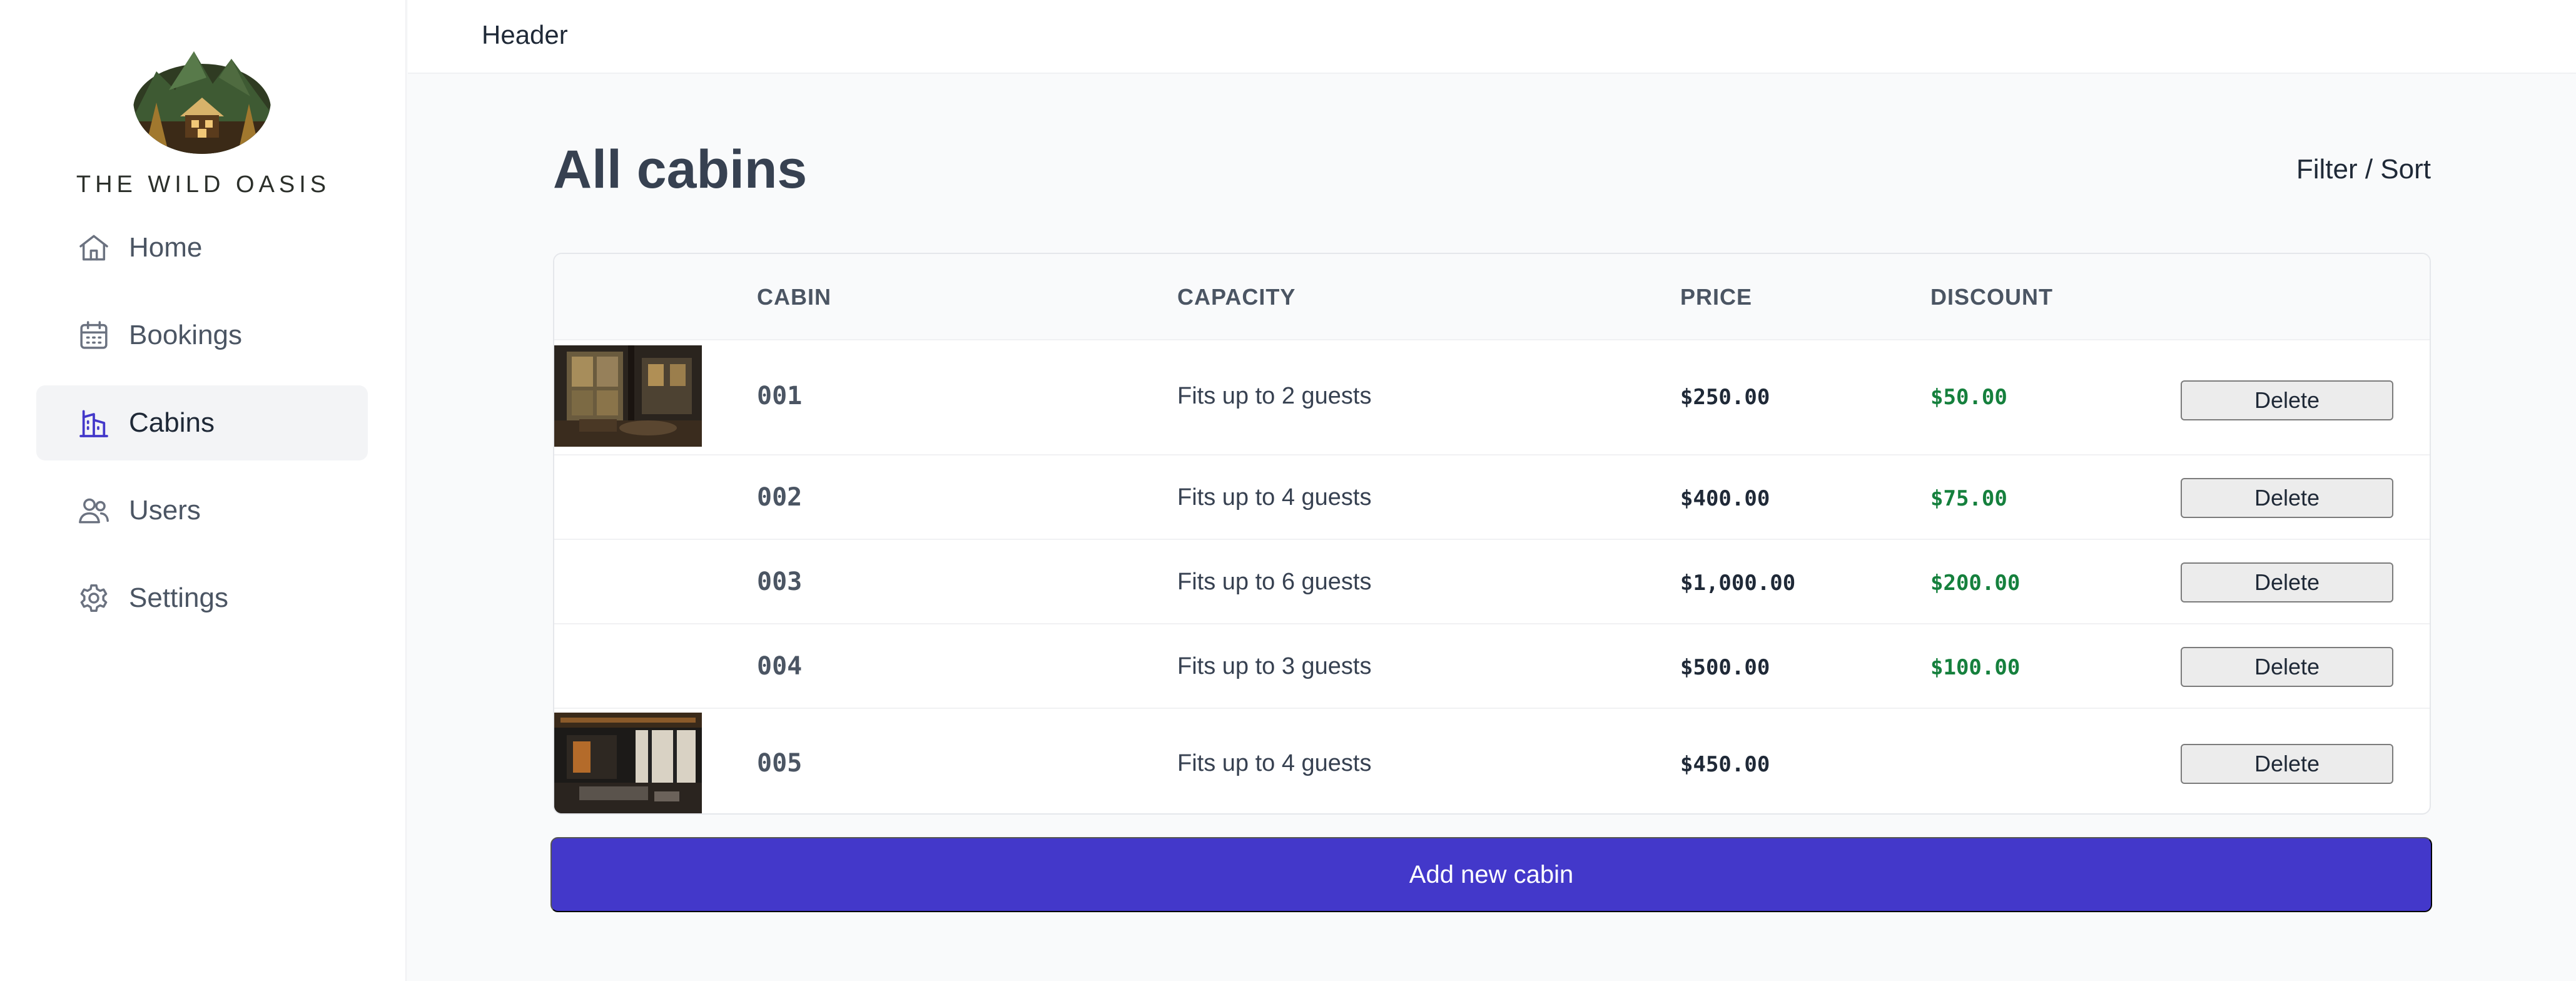  I want to click on sidebar-item-label: Home, so click(166, 247).